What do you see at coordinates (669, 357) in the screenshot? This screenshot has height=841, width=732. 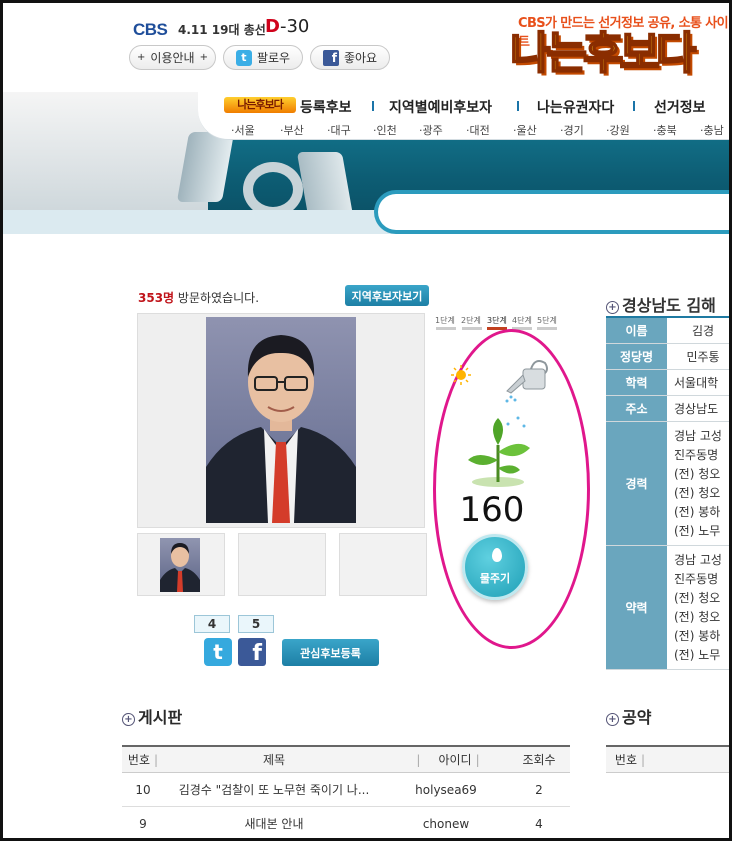 I see `profile-row-party: 정당명 민주통` at bounding box center [669, 357].